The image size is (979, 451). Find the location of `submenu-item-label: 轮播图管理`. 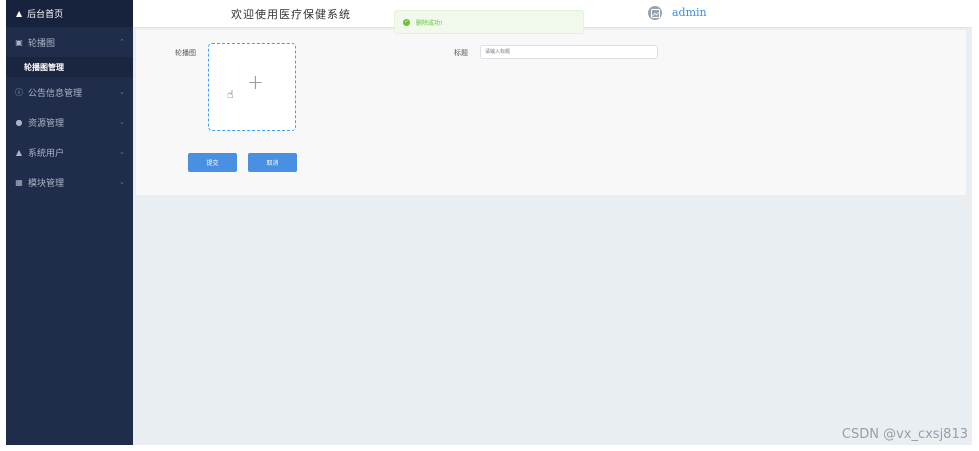

submenu-item-label: 轮播图管理 is located at coordinates (44, 67).